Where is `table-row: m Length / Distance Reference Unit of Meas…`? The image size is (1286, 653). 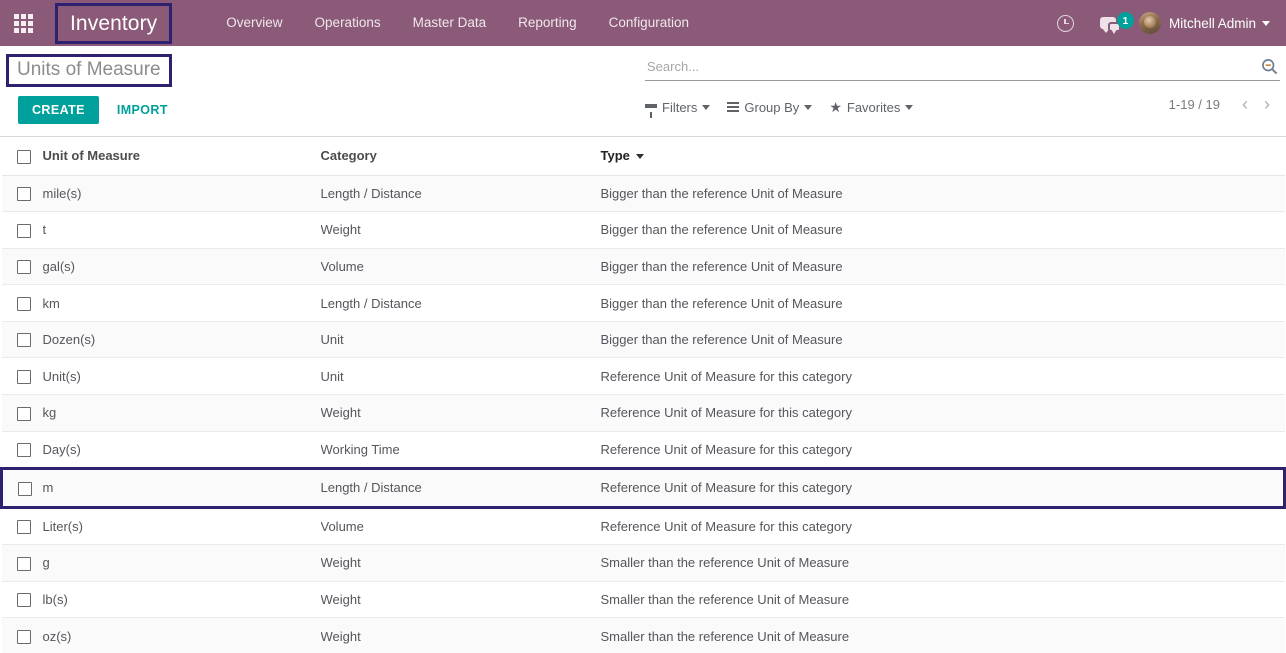 table-row: m Length / Distance Reference Unit of Meas… is located at coordinates (643, 488).